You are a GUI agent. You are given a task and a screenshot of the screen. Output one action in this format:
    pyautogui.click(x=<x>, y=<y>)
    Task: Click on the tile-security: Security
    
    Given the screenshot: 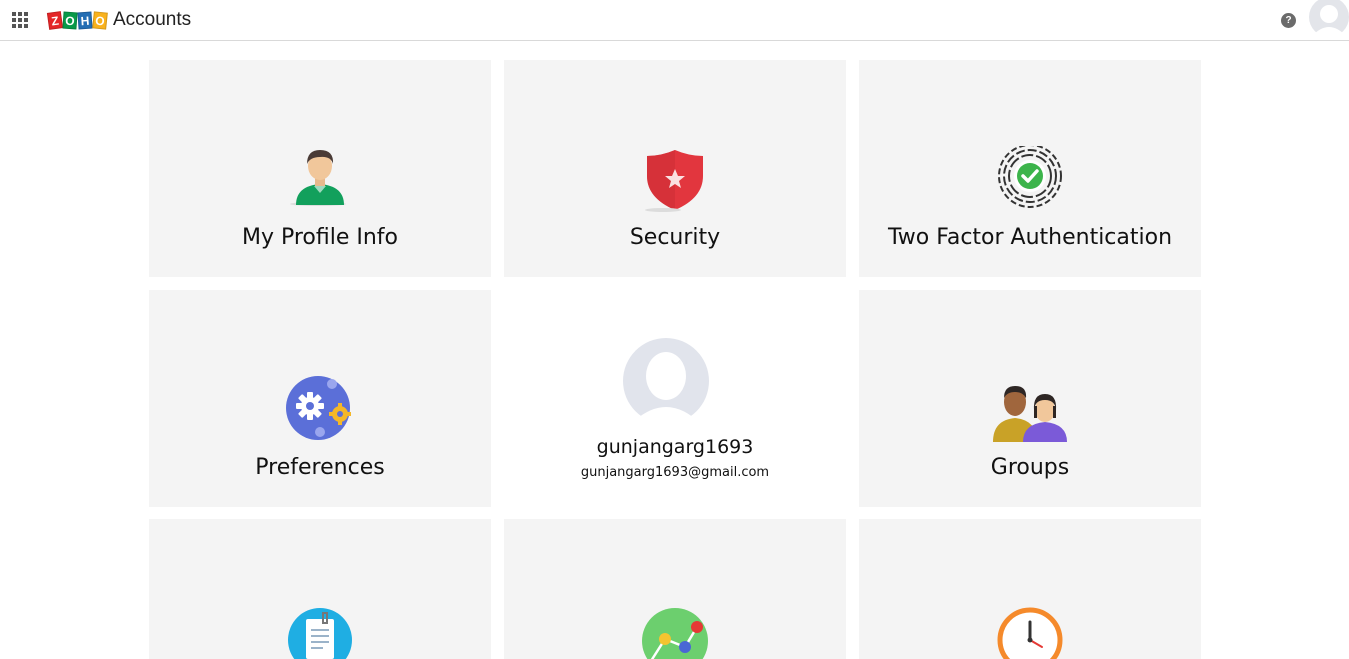 What is the action you would take?
    pyautogui.click(x=675, y=168)
    